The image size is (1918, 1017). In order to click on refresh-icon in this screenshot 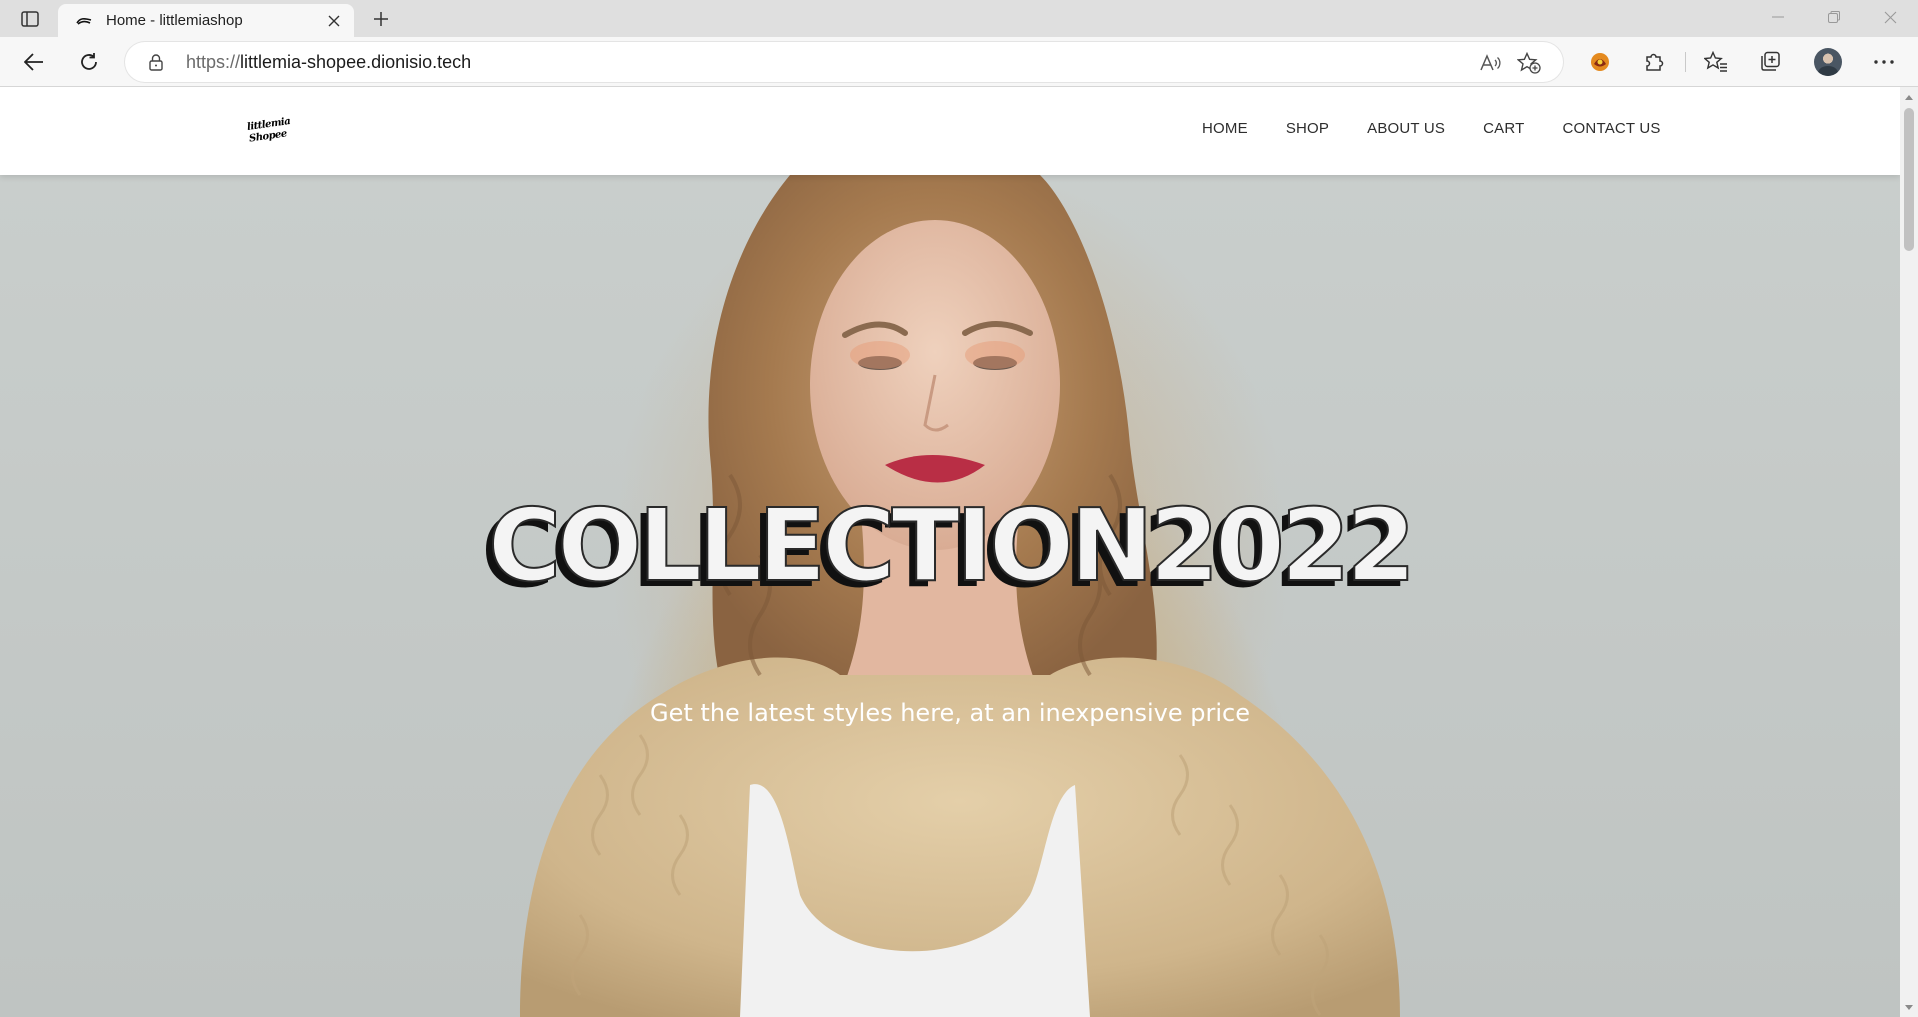, I will do `click(89, 62)`.